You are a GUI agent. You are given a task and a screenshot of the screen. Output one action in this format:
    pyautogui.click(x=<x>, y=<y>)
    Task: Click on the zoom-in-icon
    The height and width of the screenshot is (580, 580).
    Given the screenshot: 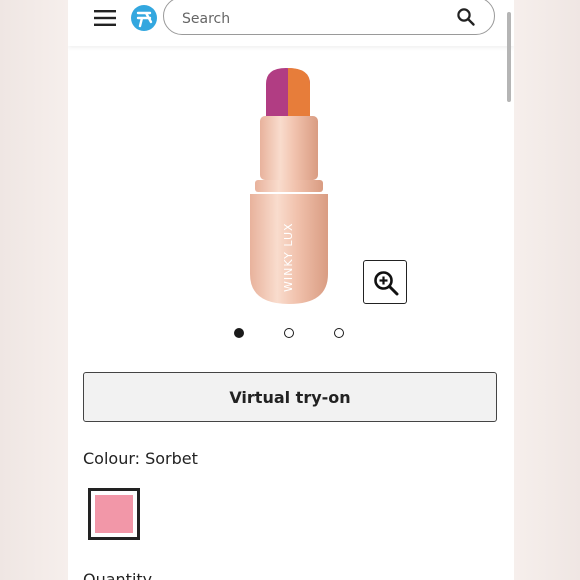 What is the action you would take?
    pyautogui.click(x=386, y=283)
    